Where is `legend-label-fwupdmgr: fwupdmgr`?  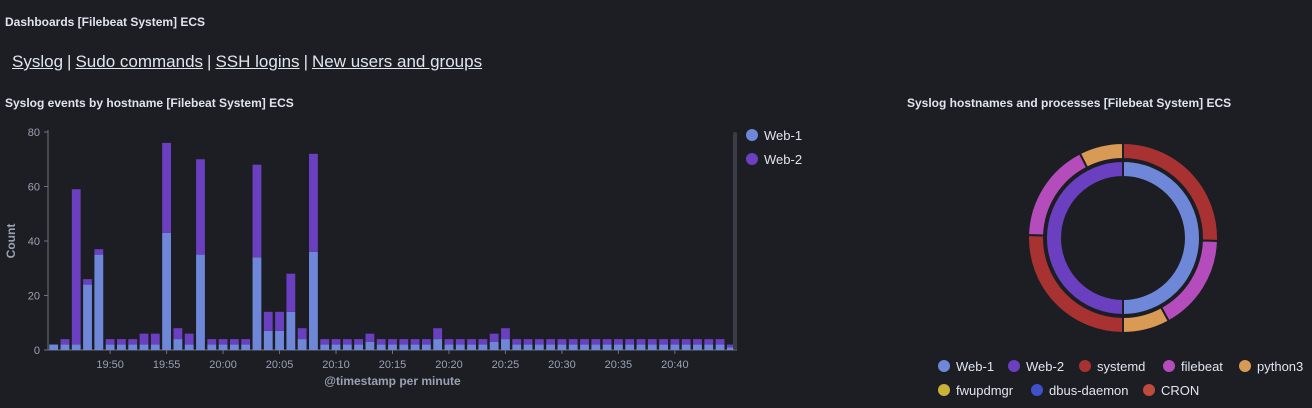
legend-label-fwupdmgr: fwupdmgr is located at coordinates (985, 390).